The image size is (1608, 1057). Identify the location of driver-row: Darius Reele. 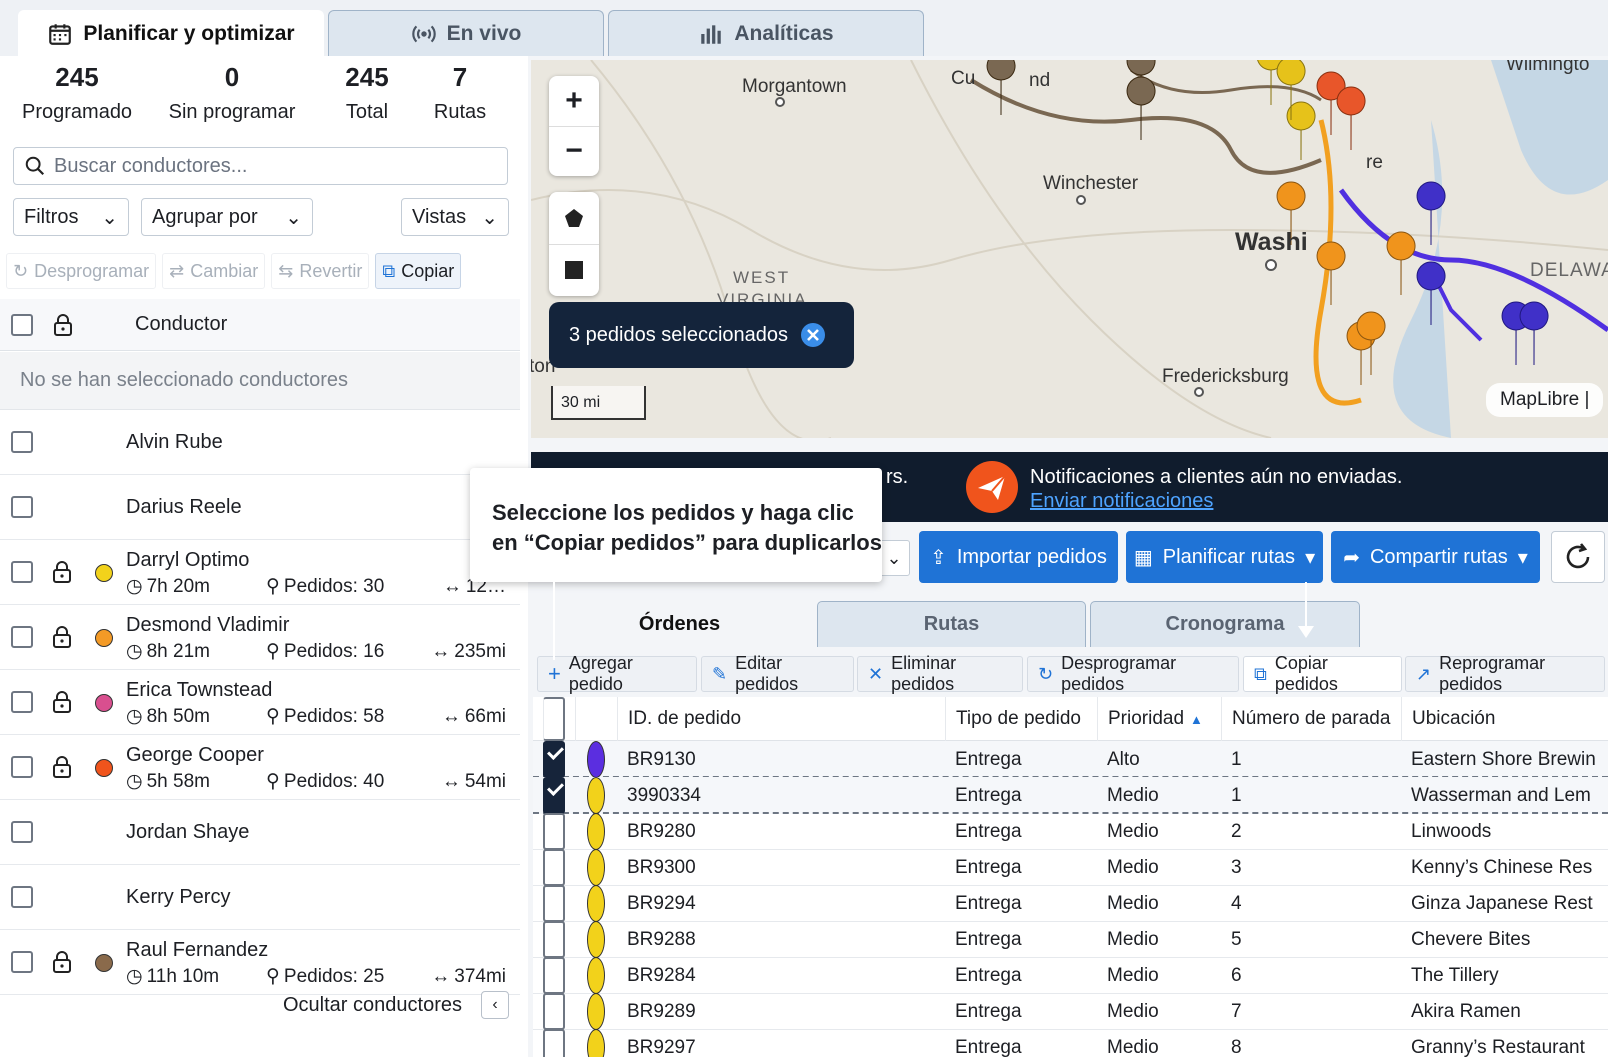
(260, 508).